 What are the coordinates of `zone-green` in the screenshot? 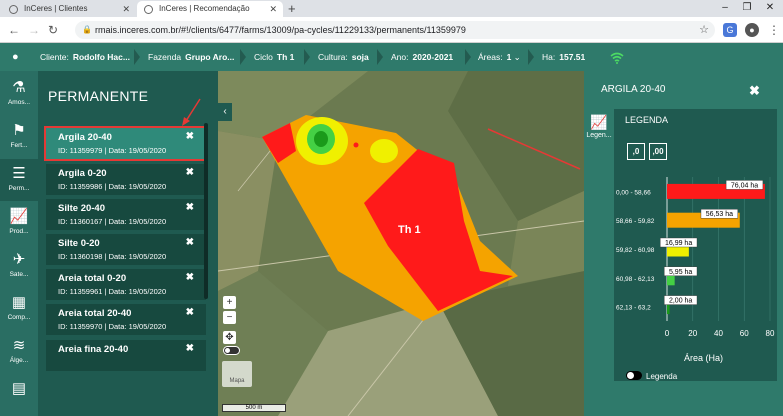 It's located at (321, 139).